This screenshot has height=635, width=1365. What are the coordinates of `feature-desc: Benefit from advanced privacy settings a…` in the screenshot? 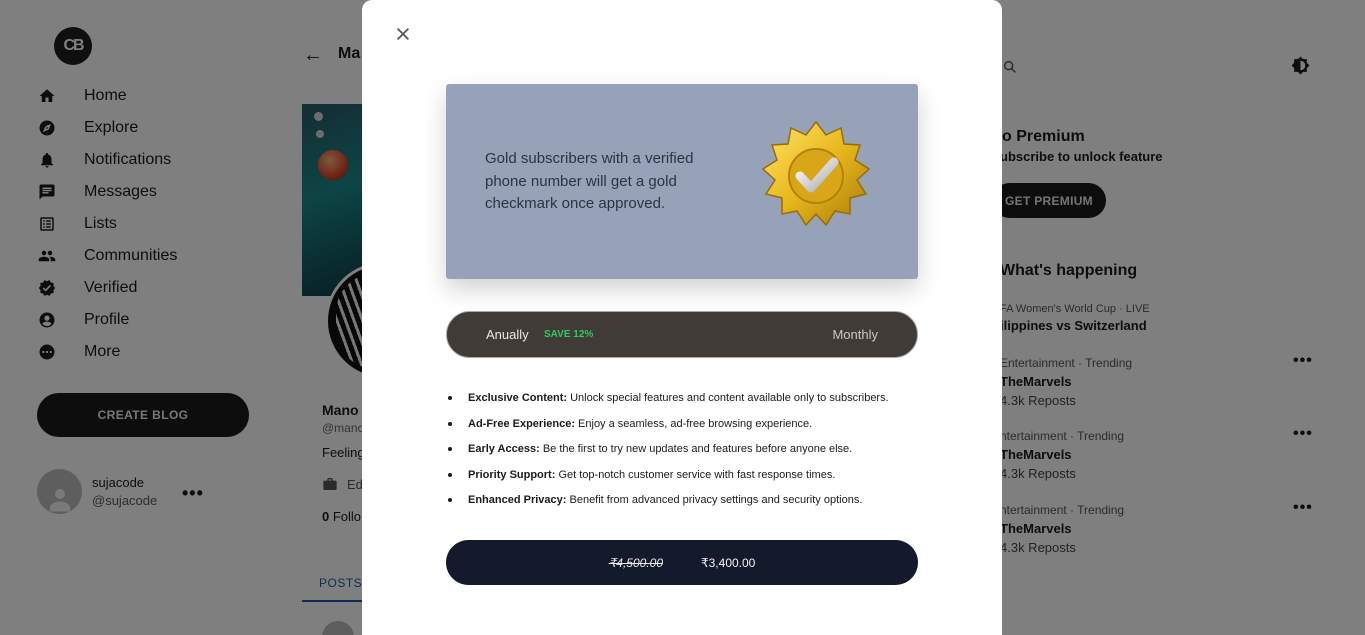 It's located at (714, 500).